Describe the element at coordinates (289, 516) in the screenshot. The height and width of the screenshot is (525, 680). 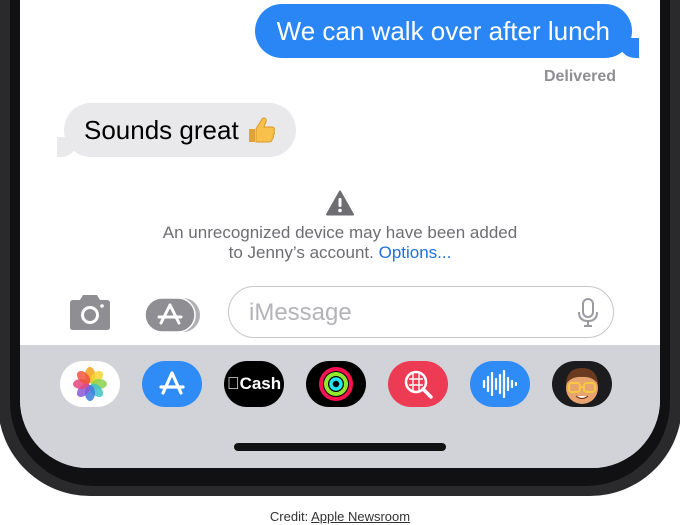
I see `credit-prefix: Credit:` at that location.